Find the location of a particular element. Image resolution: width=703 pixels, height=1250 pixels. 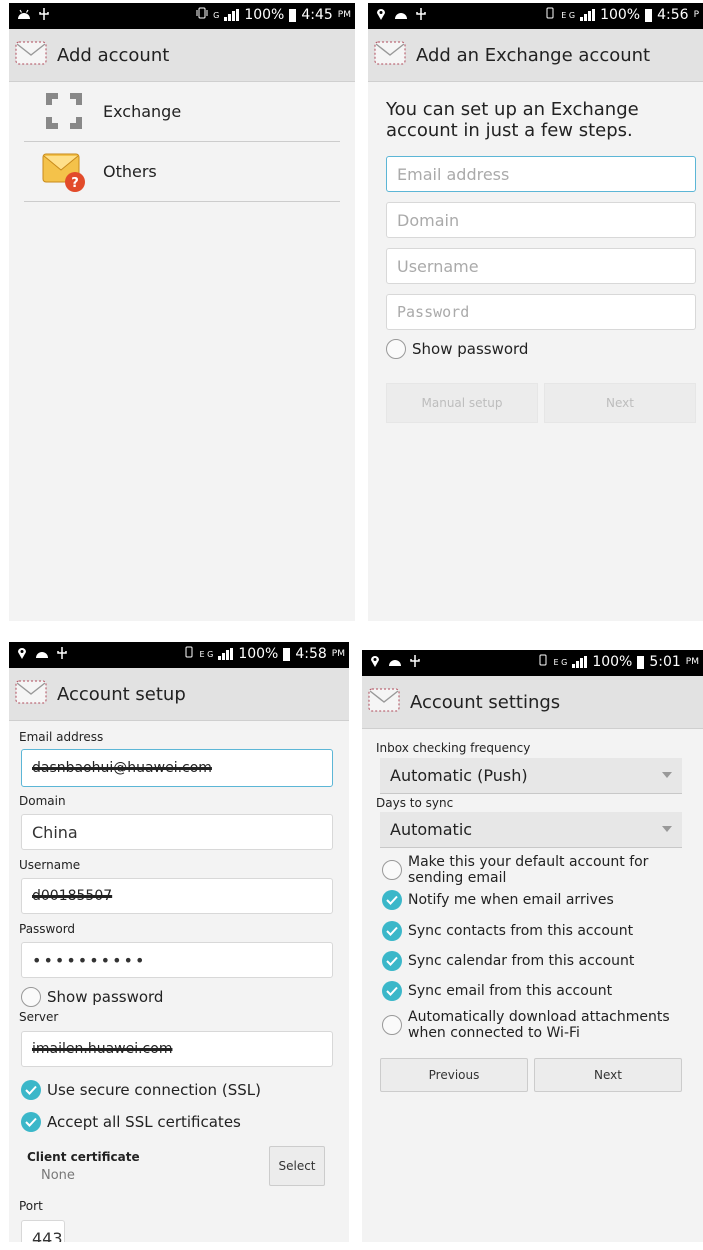

exchange-label: Exchange is located at coordinates (142, 111).